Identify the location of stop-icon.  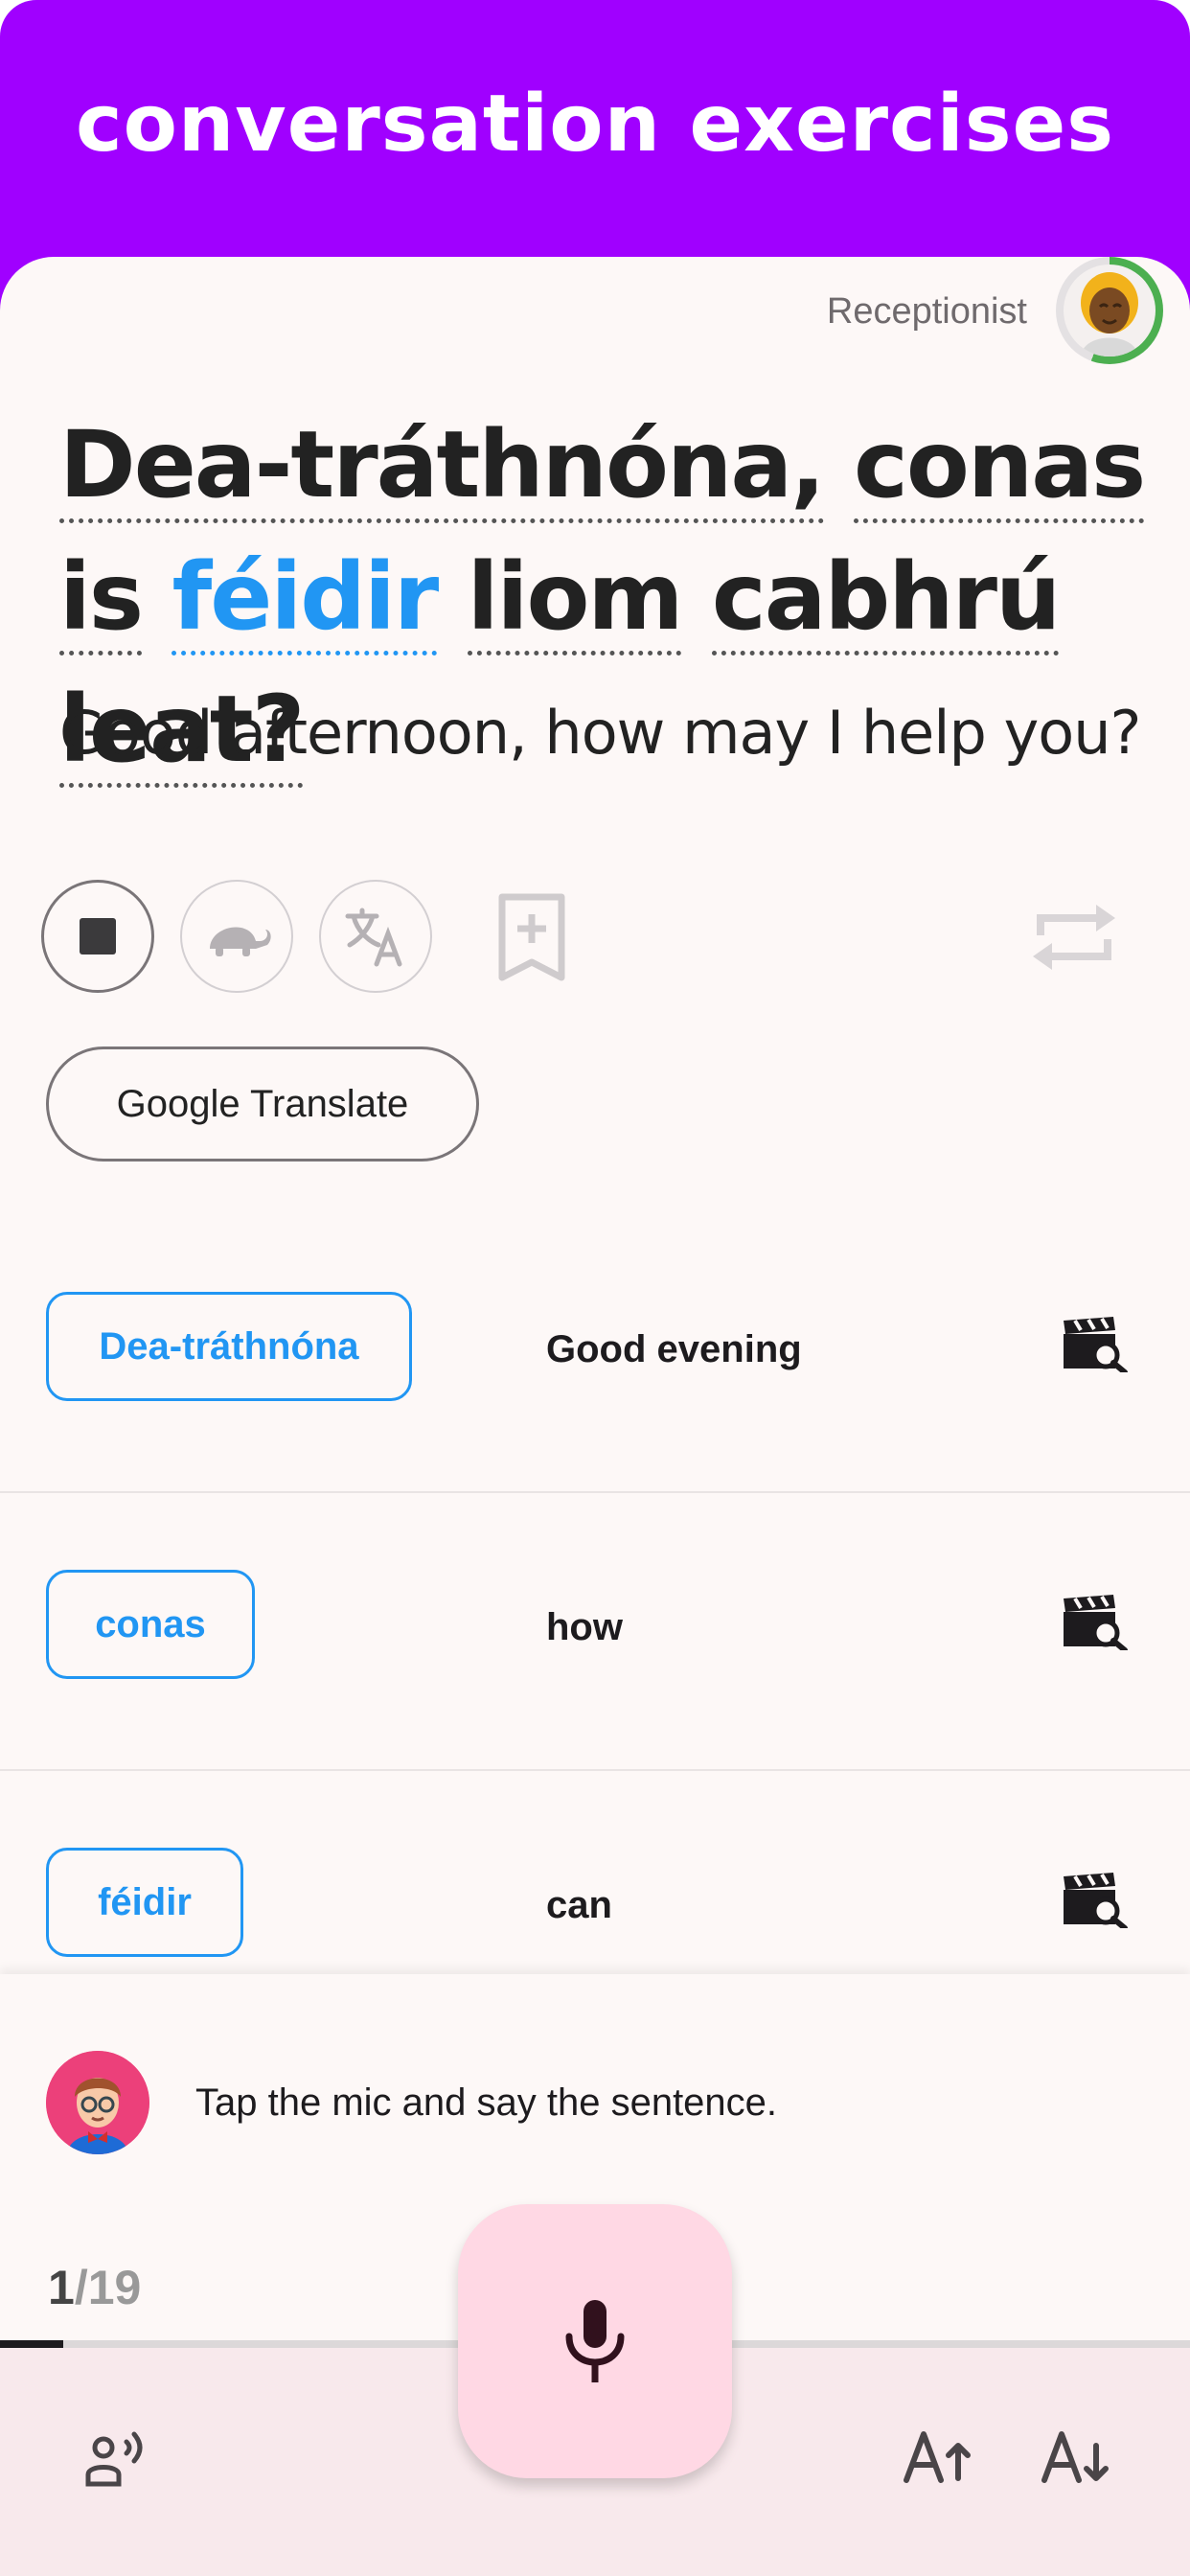
(98, 936).